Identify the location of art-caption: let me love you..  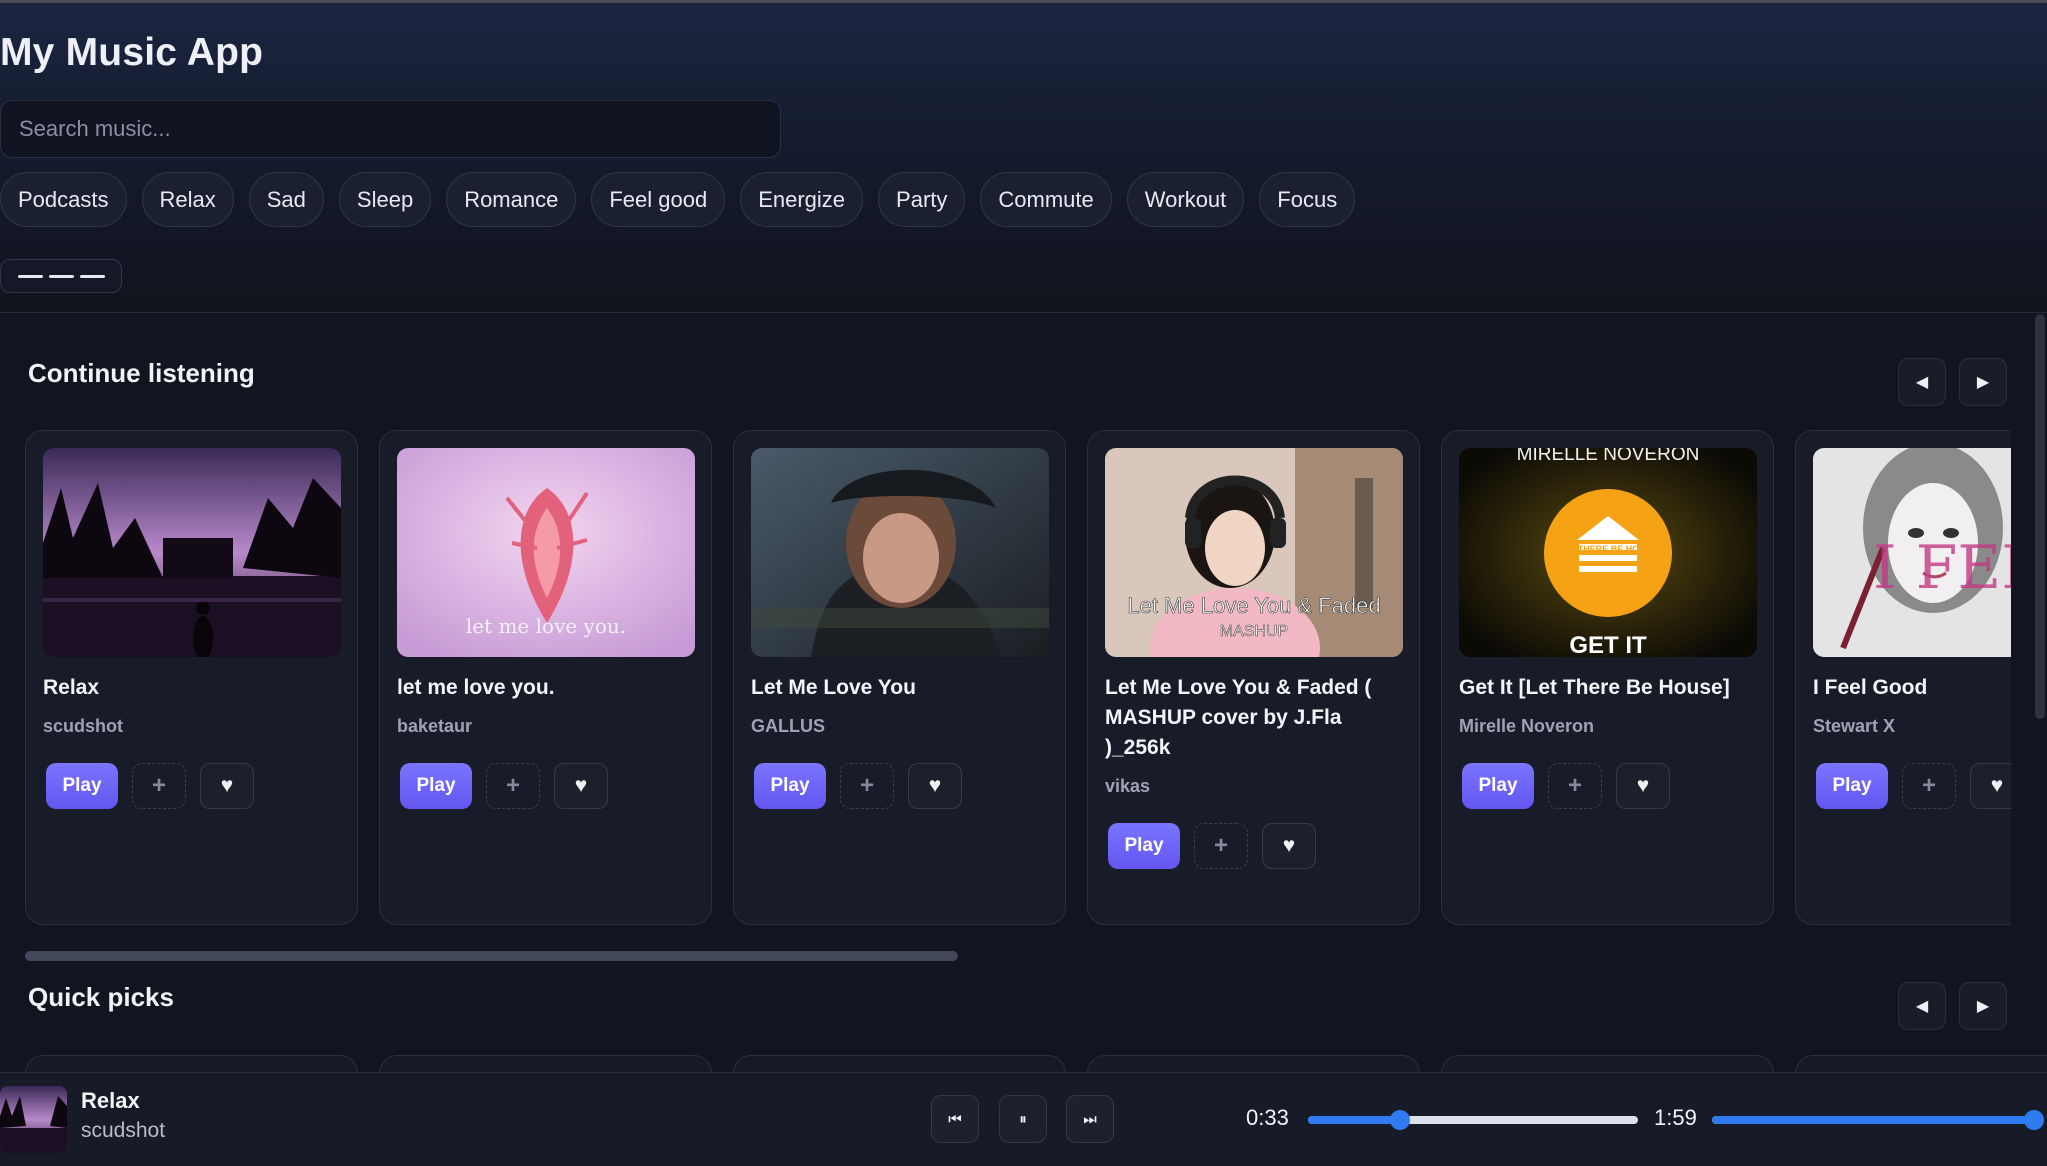
(546, 626).